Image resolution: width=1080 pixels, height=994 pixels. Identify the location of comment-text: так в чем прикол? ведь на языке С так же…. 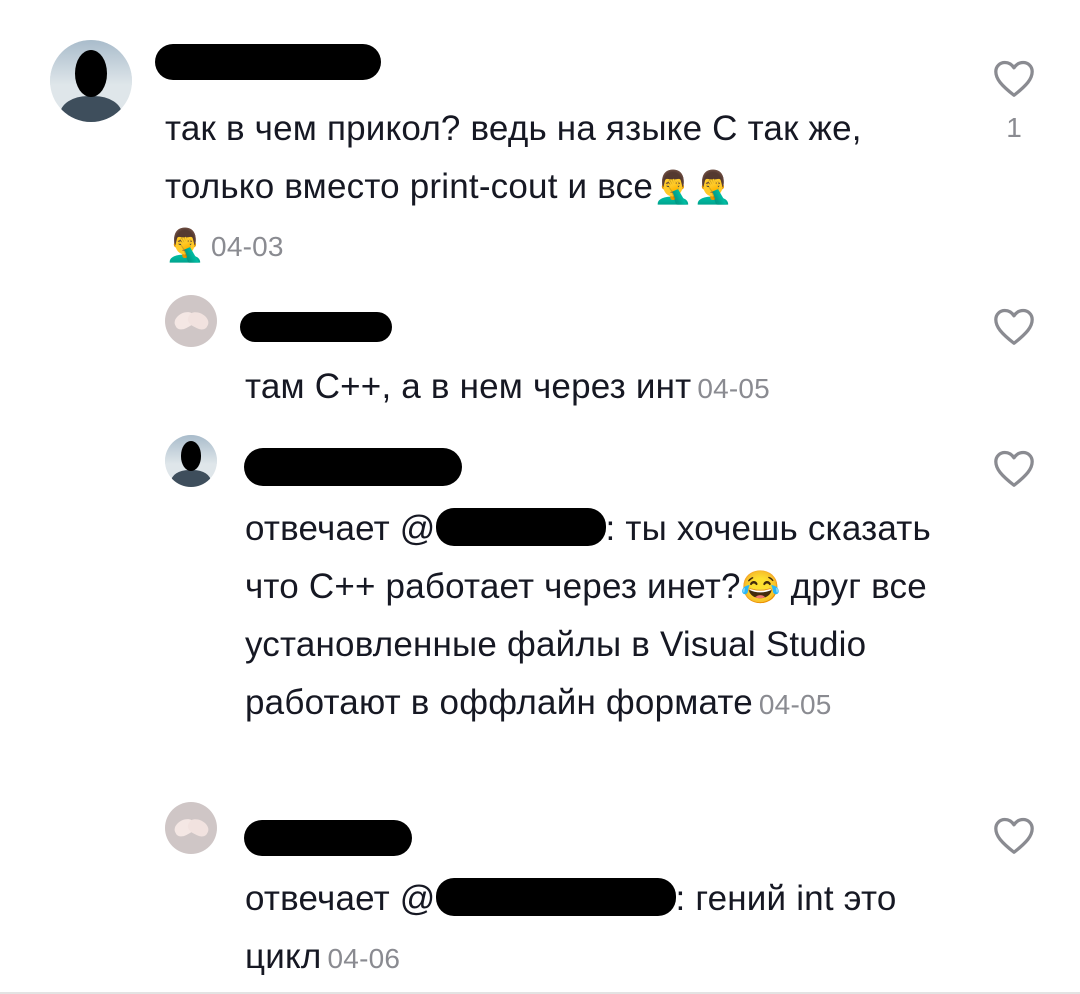
(550, 188).